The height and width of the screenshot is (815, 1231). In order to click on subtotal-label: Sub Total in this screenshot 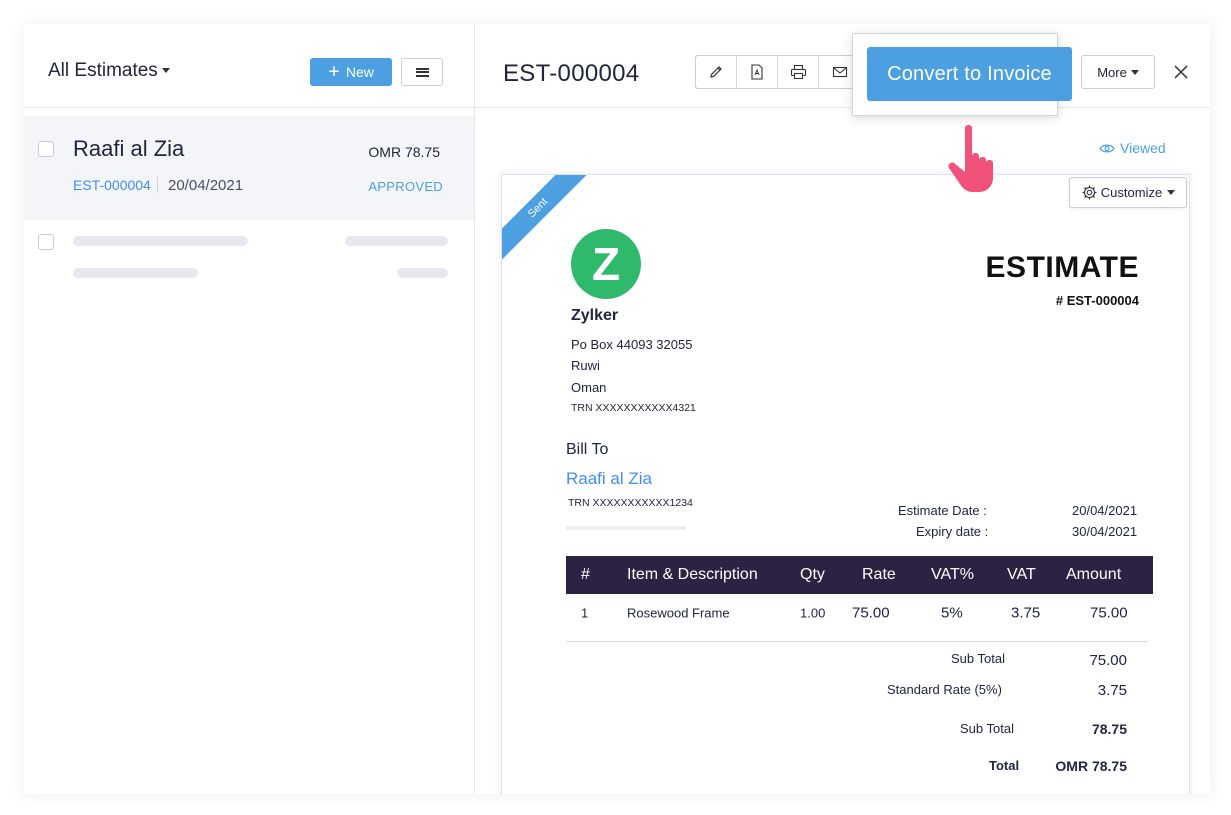, I will do `click(978, 658)`.